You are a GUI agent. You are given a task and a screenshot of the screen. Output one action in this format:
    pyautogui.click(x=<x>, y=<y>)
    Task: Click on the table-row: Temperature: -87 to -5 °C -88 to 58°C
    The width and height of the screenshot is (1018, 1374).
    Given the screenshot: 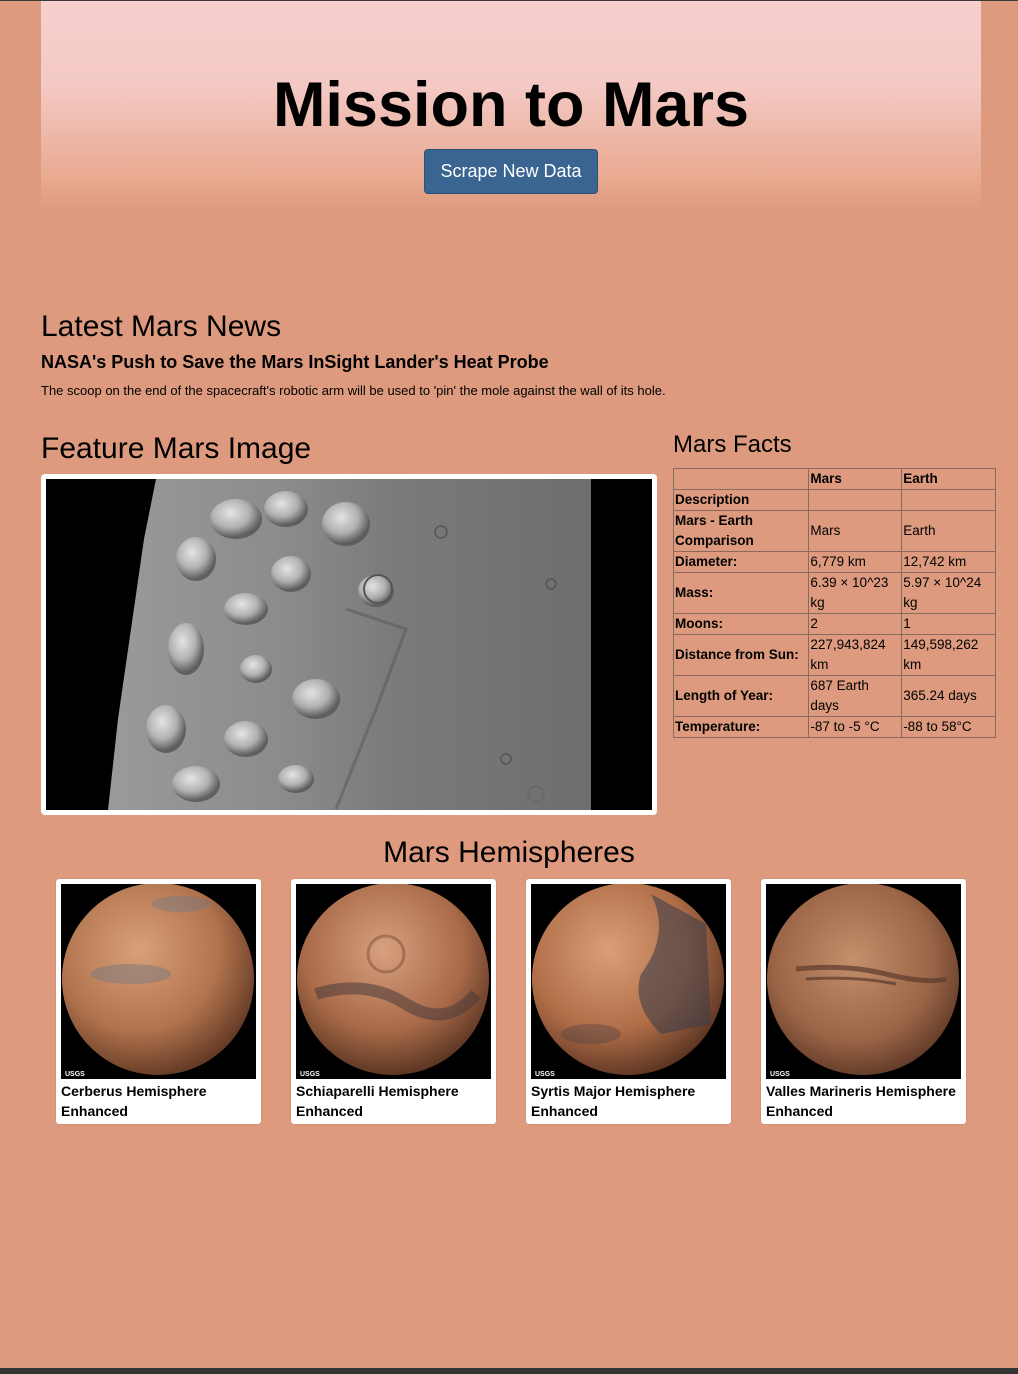 What is the action you would take?
    pyautogui.click(x=834, y=727)
    